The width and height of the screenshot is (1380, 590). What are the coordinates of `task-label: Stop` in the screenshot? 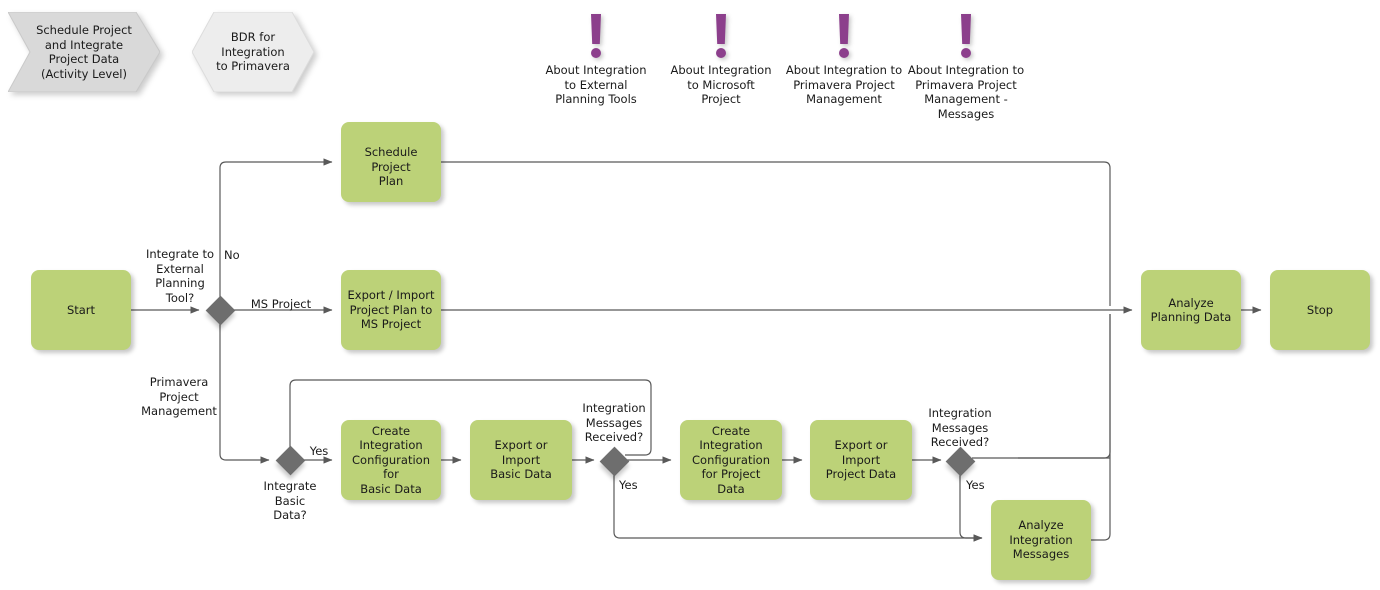 It's located at (1320, 309).